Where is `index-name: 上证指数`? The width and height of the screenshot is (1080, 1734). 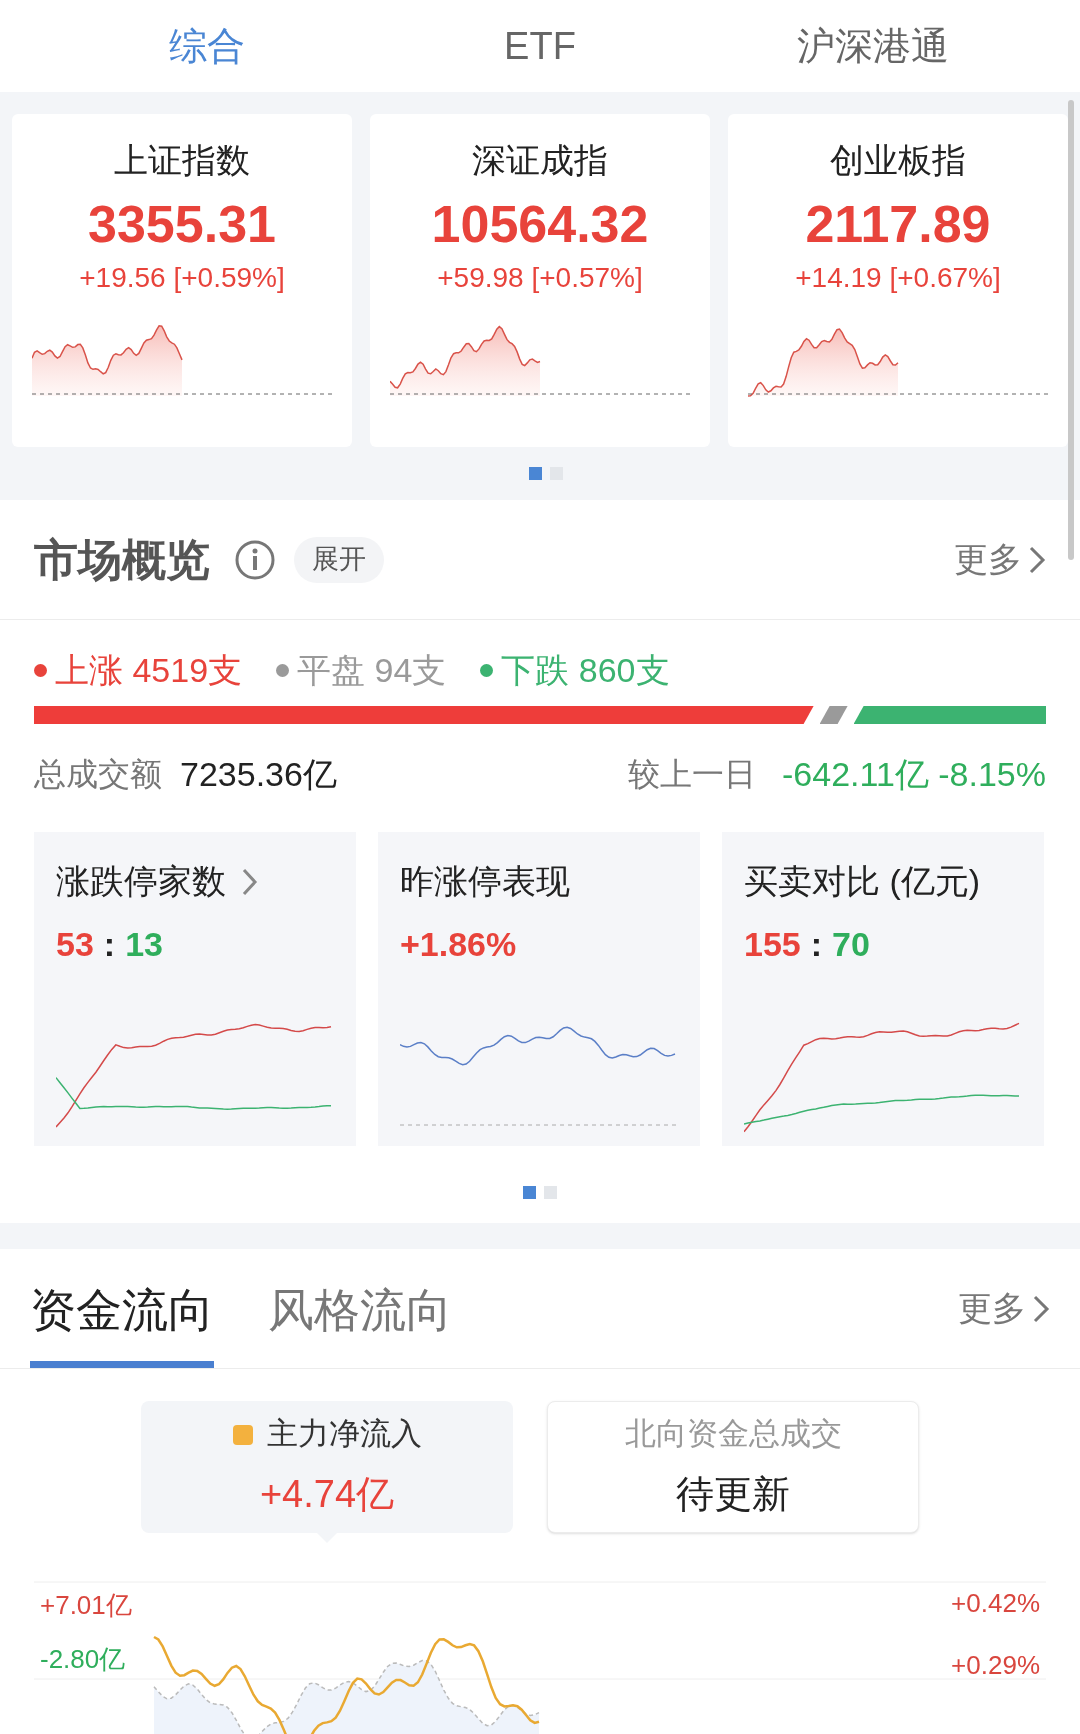 index-name: 上证指数 is located at coordinates (182, 160).